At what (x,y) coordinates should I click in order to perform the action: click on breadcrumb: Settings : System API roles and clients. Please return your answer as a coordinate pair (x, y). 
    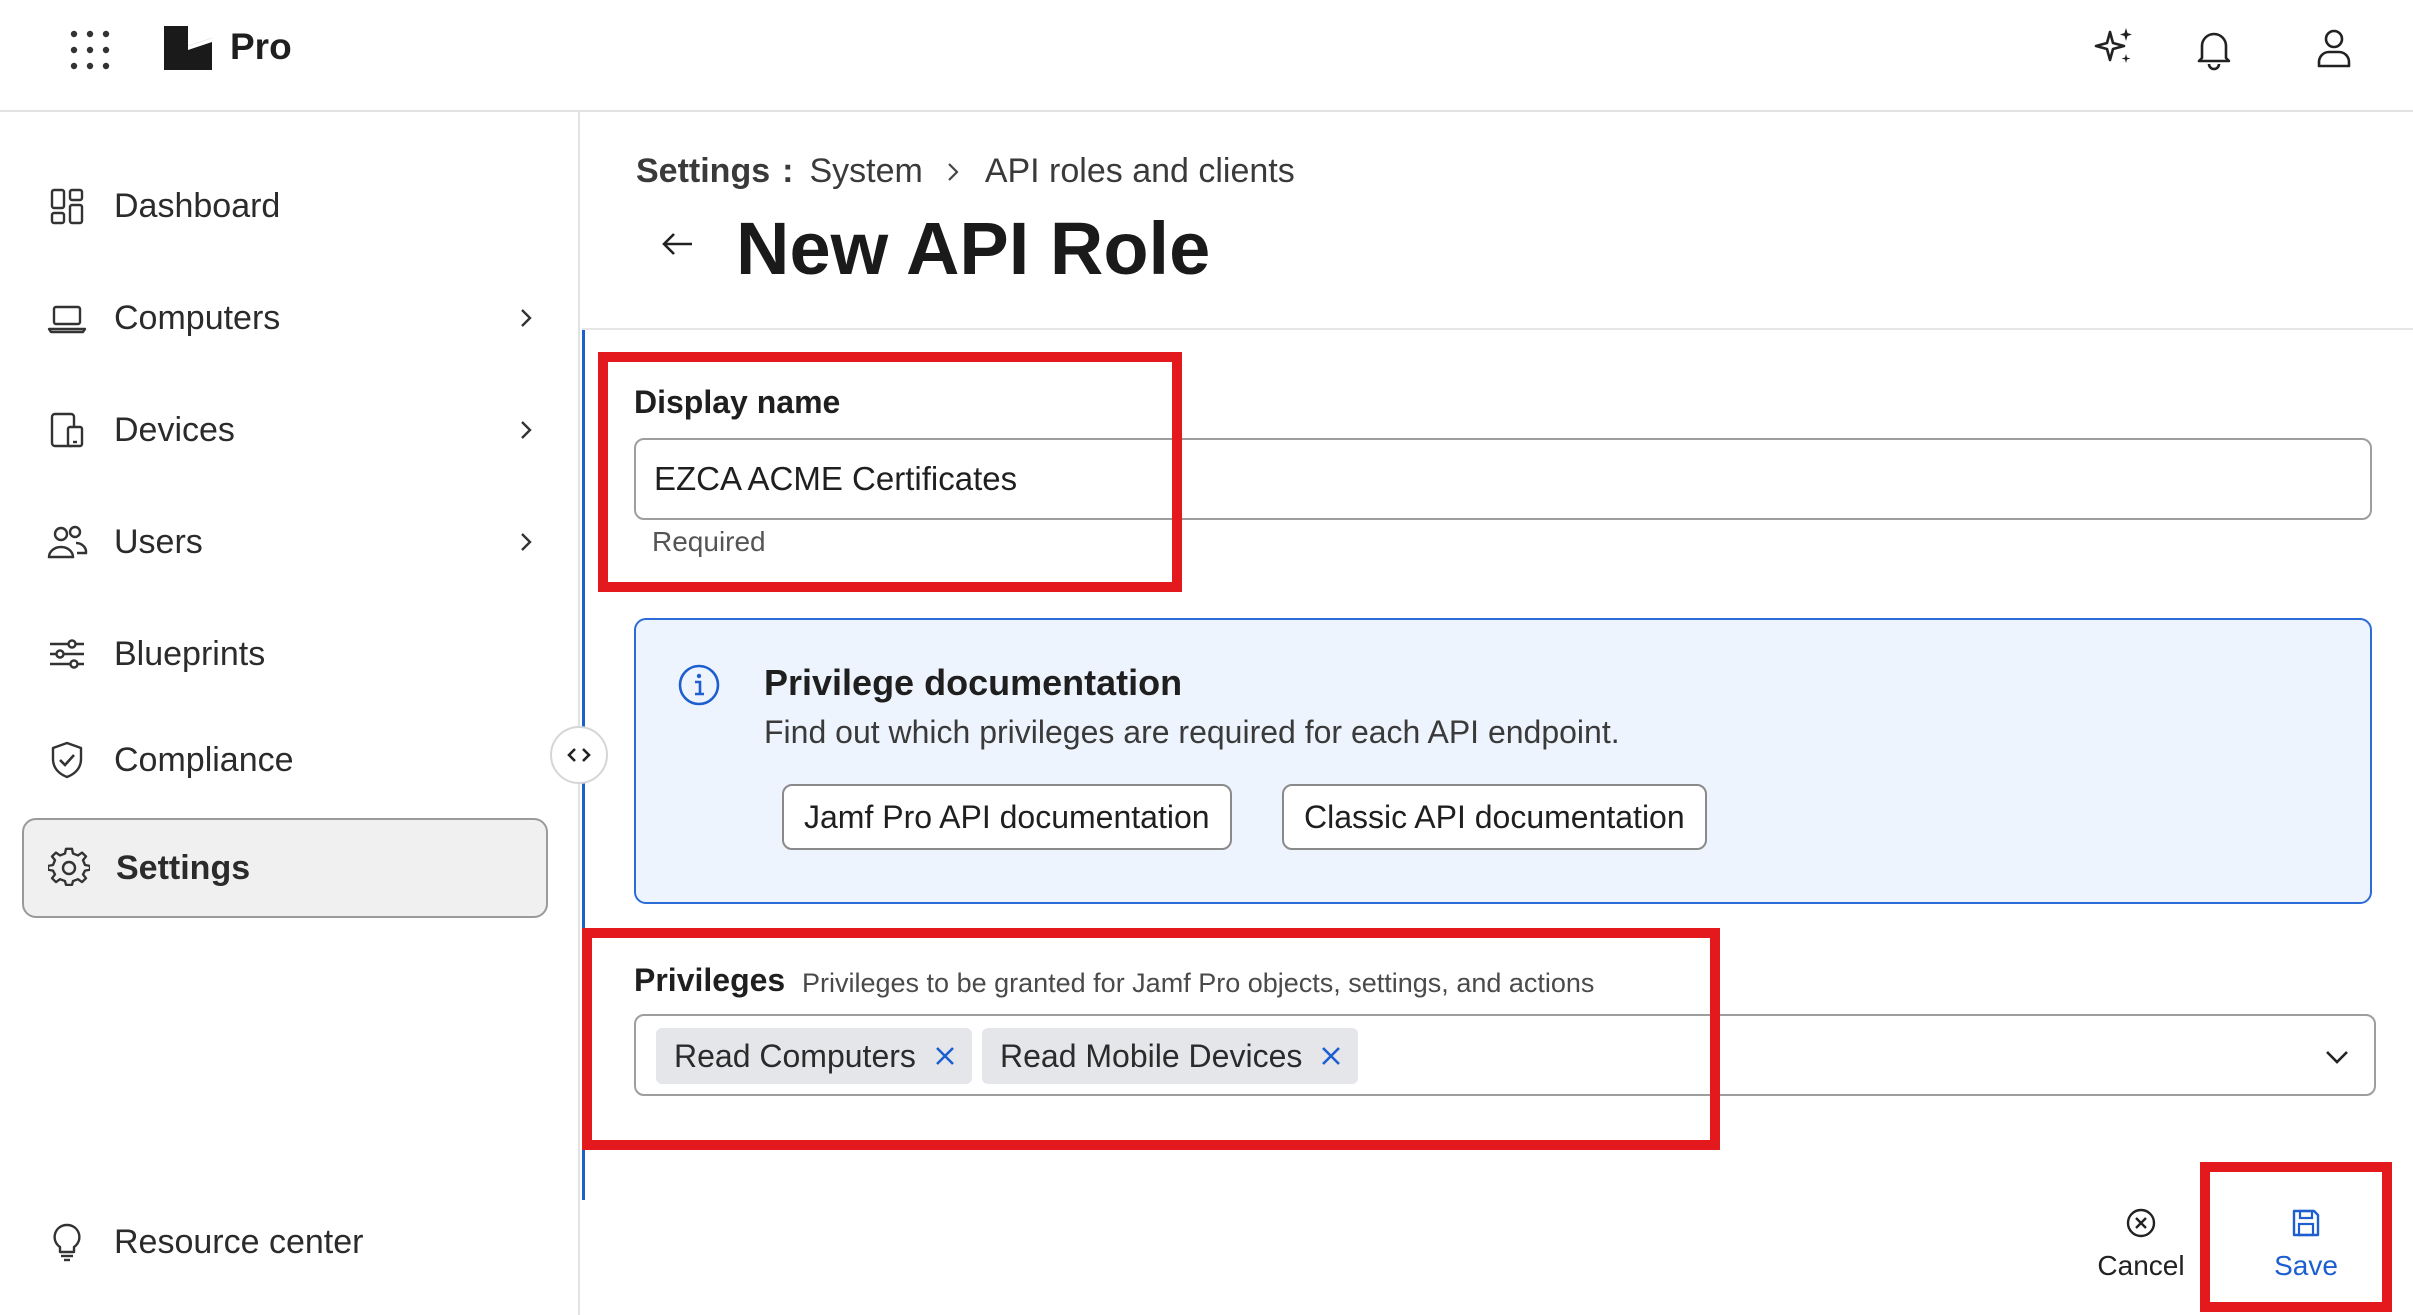
    Looking at the image, I should click on (965, 171).